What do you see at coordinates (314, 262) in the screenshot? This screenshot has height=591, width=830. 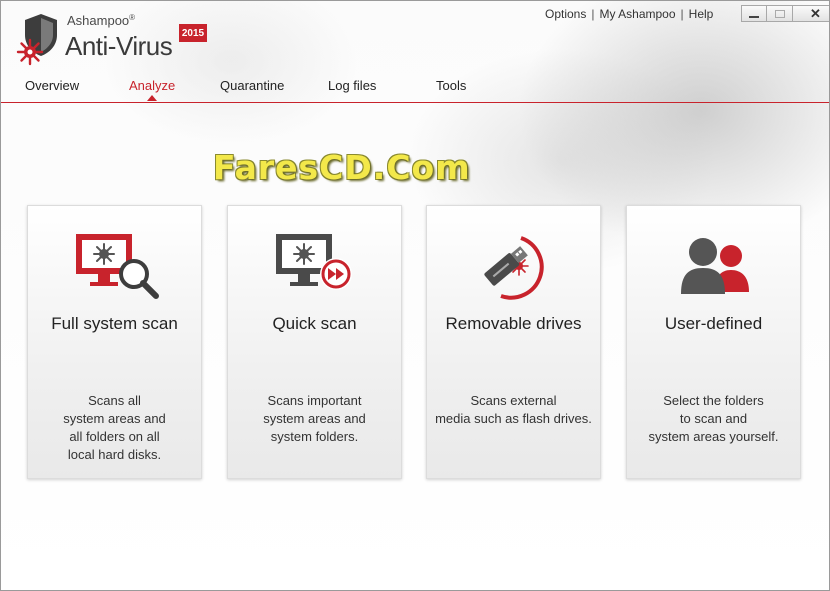 I see `monitor-fast-forward-icon` at bounding box center [314, 262].